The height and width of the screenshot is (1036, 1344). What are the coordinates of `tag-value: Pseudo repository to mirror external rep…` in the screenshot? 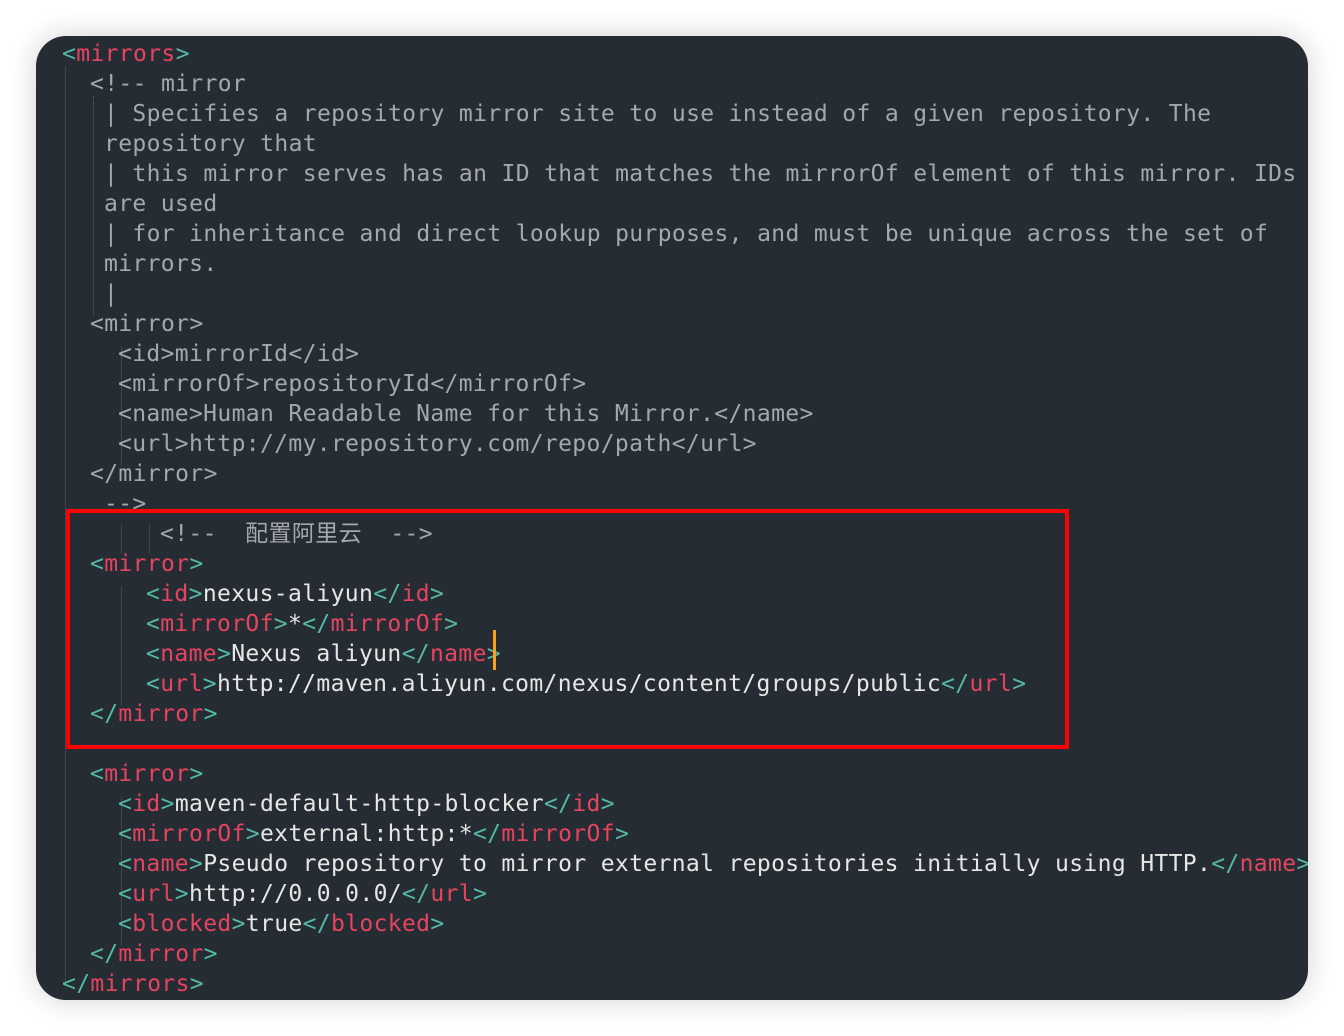 It's located at (707, 864).